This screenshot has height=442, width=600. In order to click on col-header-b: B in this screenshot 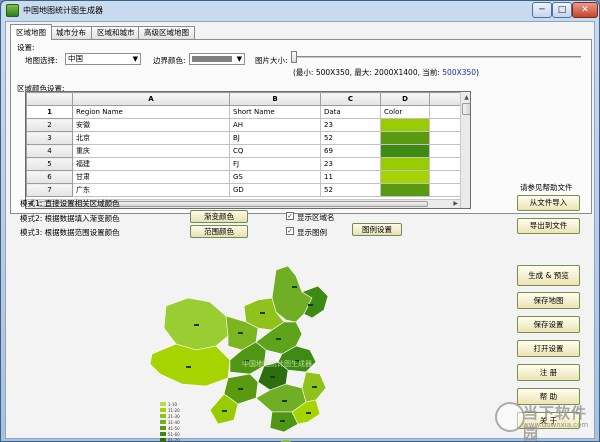, I will do `click(275, 99)`.